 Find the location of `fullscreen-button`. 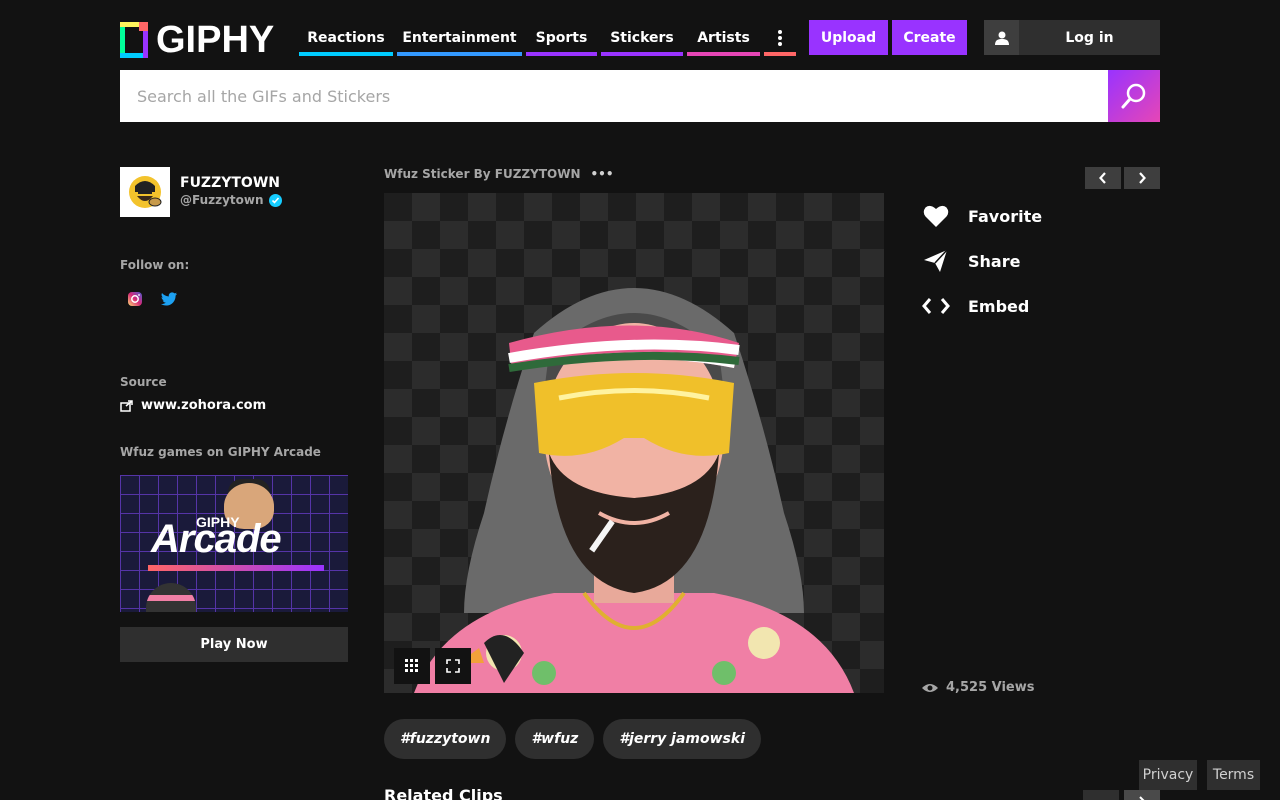

fullscreen-button is located at coordinates (453, 666).